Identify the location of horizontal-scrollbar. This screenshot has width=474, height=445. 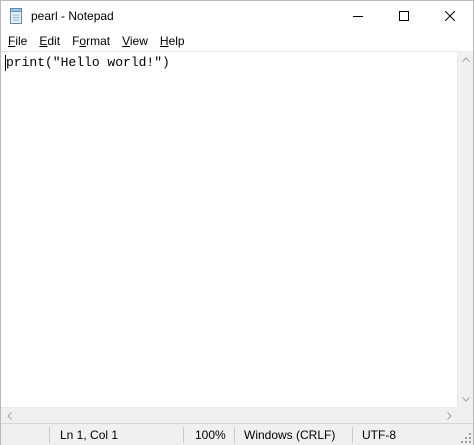
(229, 415).